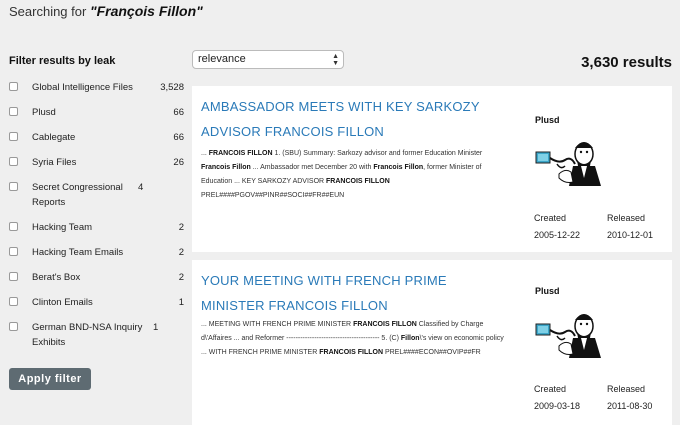  What do you see at coordinates (54, 137) in the screenshot?
I see `filter-label: Cablegate` at bounding box center [54, 137].